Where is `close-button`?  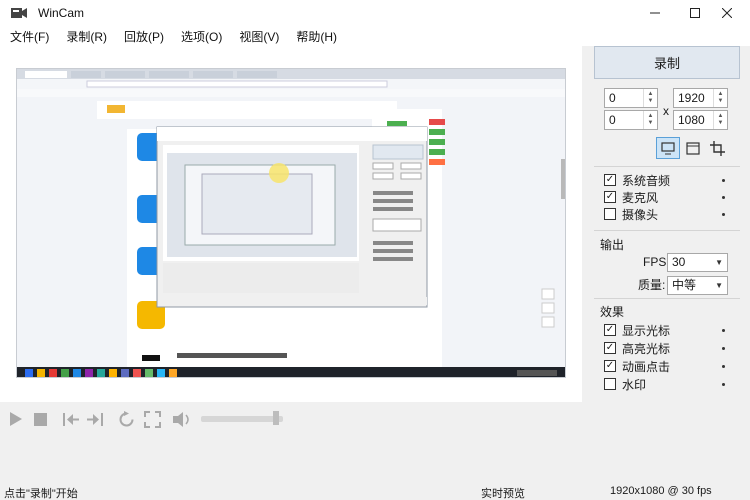 close-button is located at coordinates (727, 13).